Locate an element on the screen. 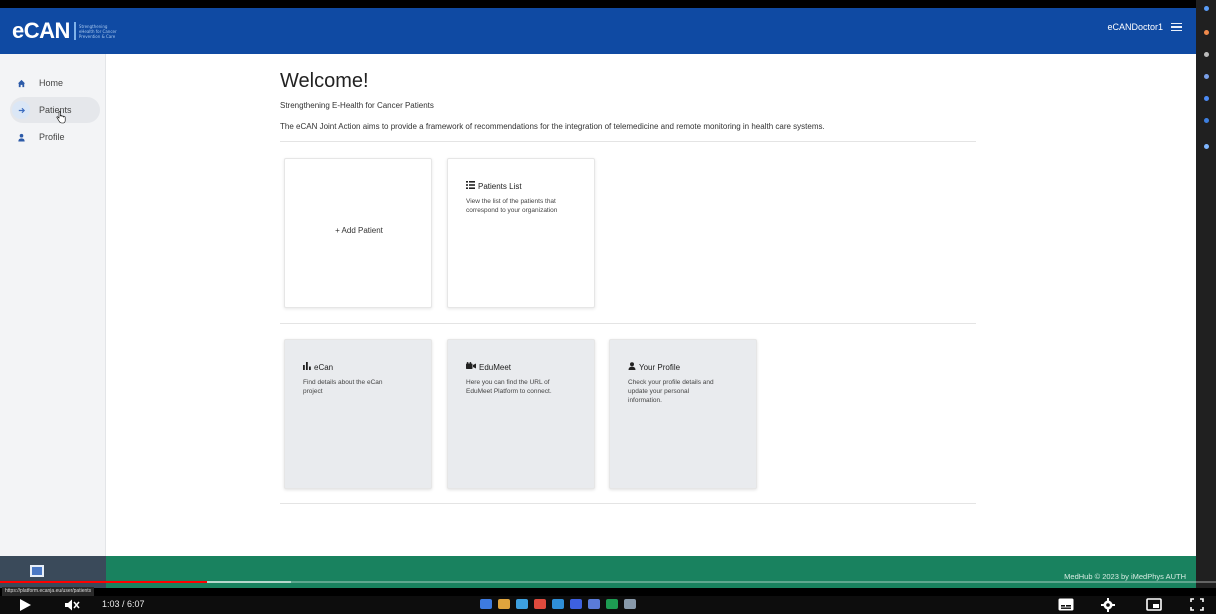 This screenshot has height=614, width=1216. add-patient-button: + Add Patient is located at coordinates (359, 230).